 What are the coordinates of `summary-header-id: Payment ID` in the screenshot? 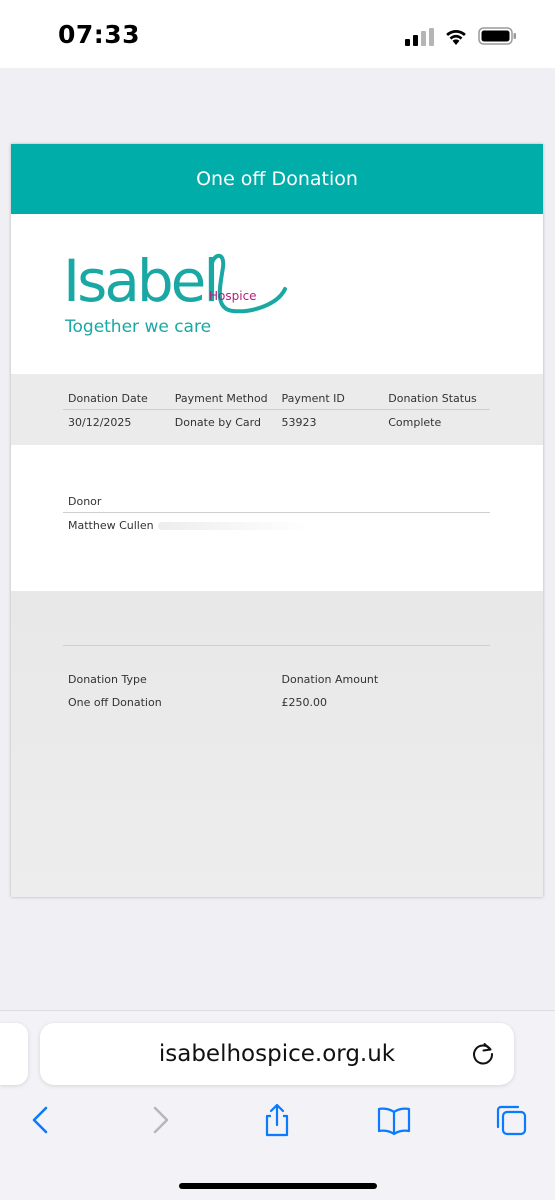 It's located at (313, 398).